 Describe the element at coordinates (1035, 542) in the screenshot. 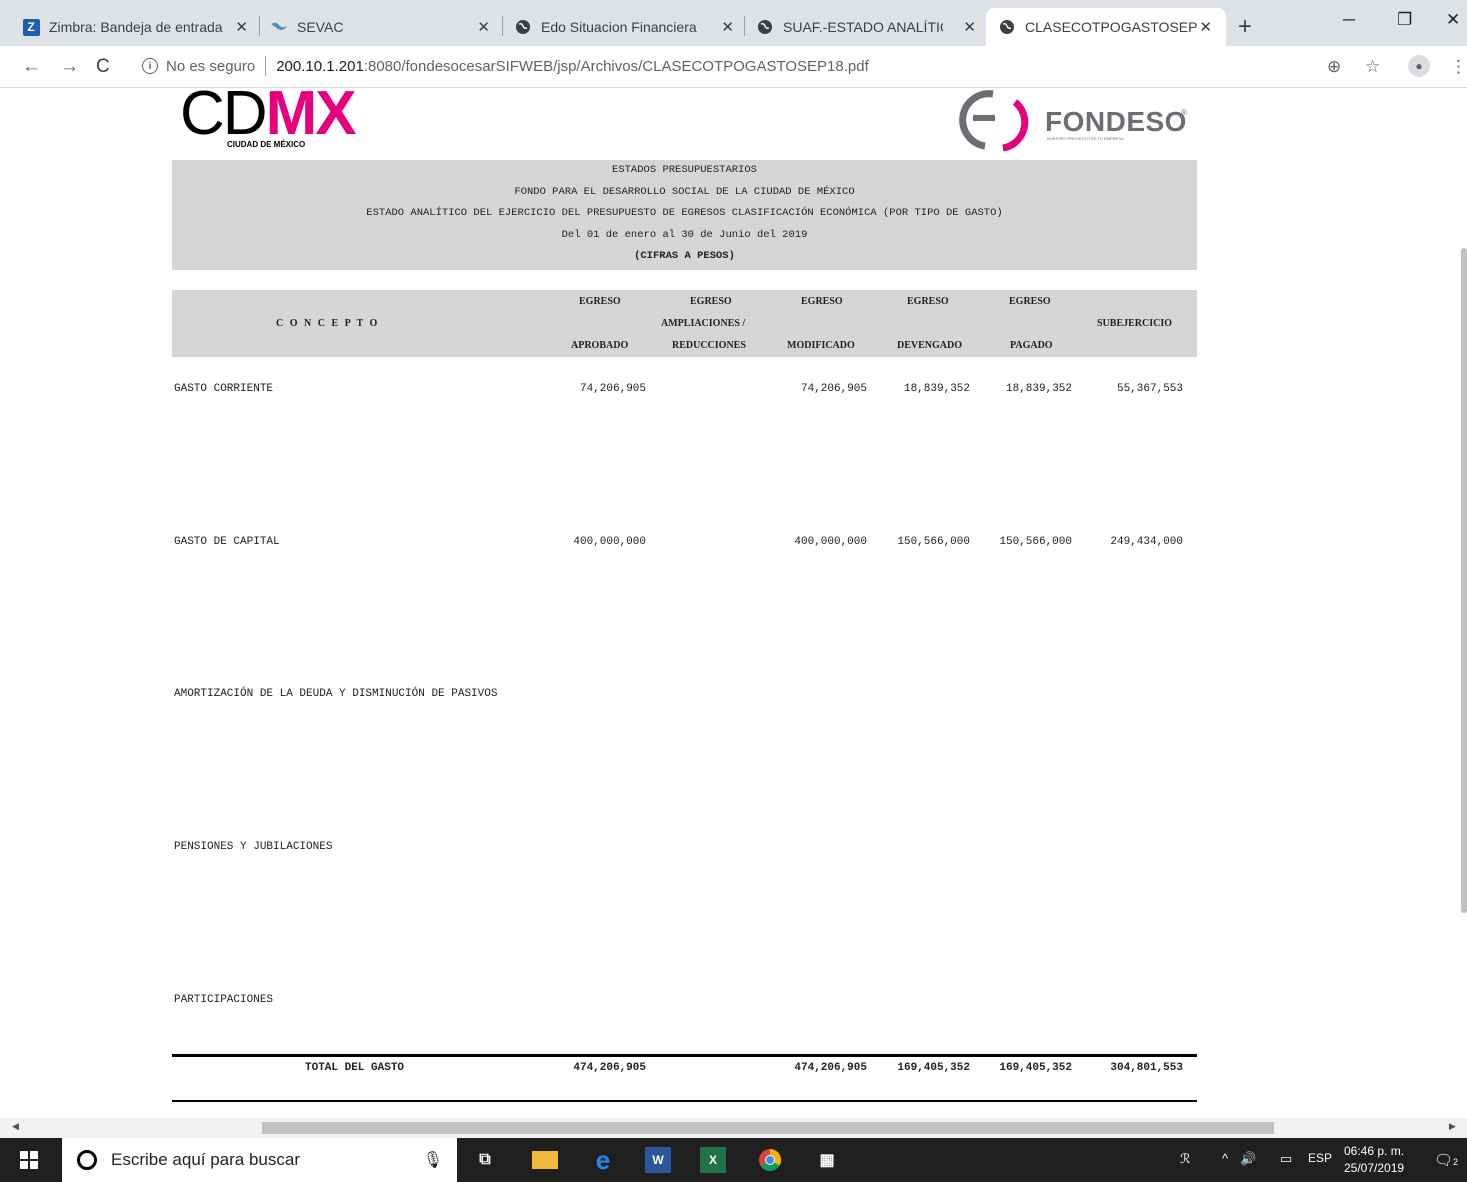

I see `row-pagado: 150,566,000` at that location.